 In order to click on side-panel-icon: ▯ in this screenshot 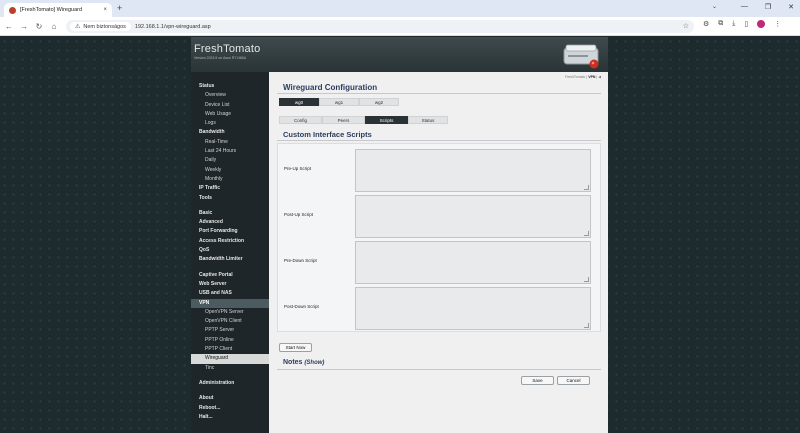, I will do `click(746, 24)`.